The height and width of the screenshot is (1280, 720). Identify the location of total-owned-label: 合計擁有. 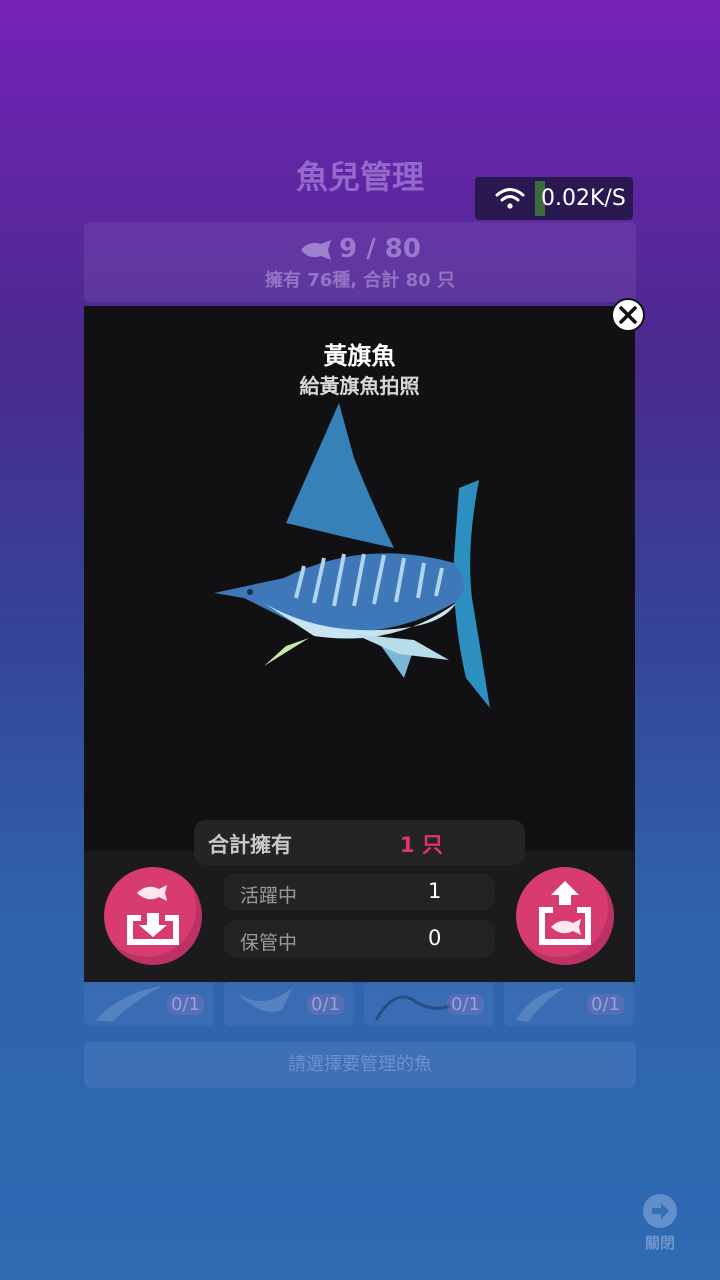
(250, 845).